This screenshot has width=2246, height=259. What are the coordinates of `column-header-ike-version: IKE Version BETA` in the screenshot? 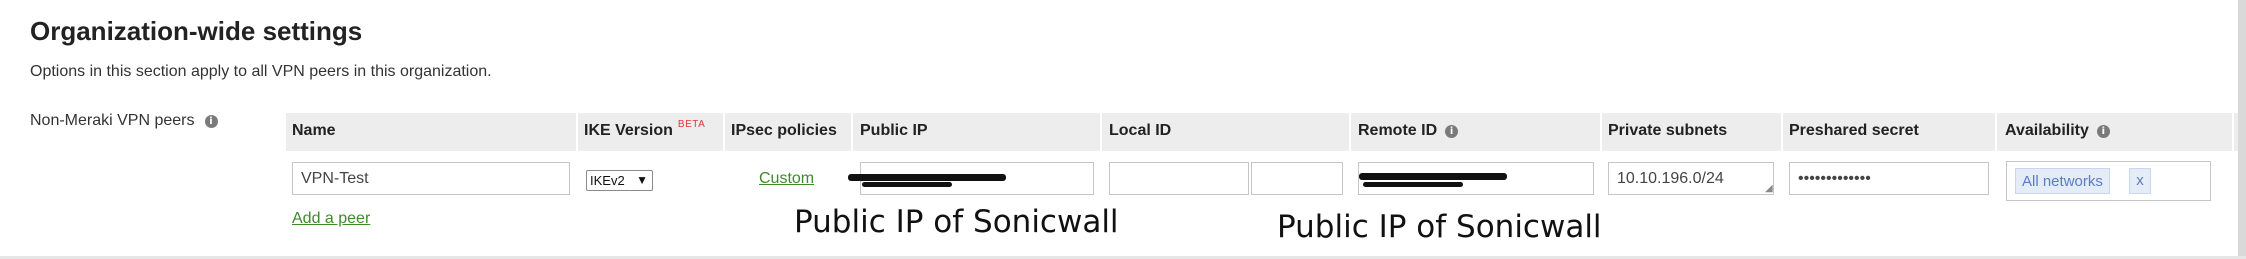 It's located at (645, 129).